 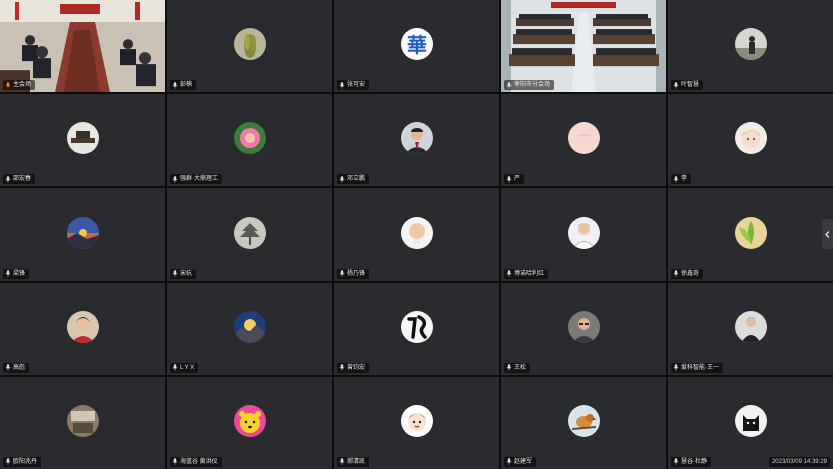 I want to click on participant-tile: 郝清凯, so click(x=416, y=422).